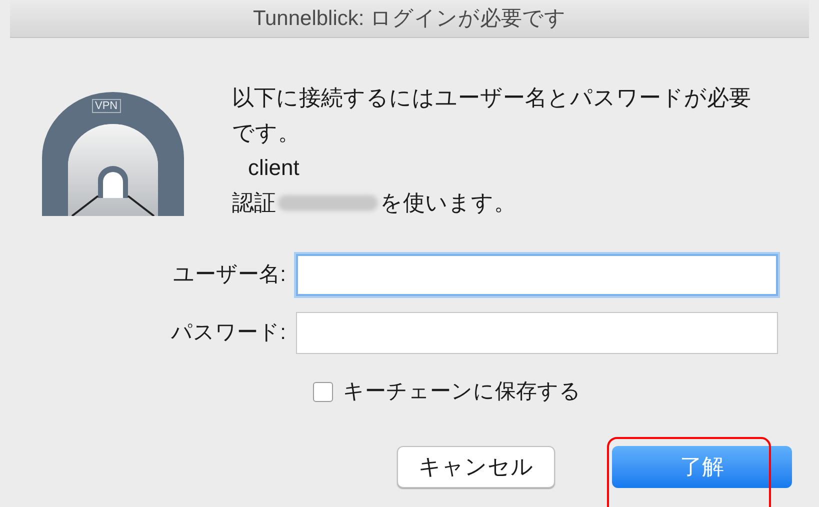  I want to click on auth-text: 認証, so click(254, 203).